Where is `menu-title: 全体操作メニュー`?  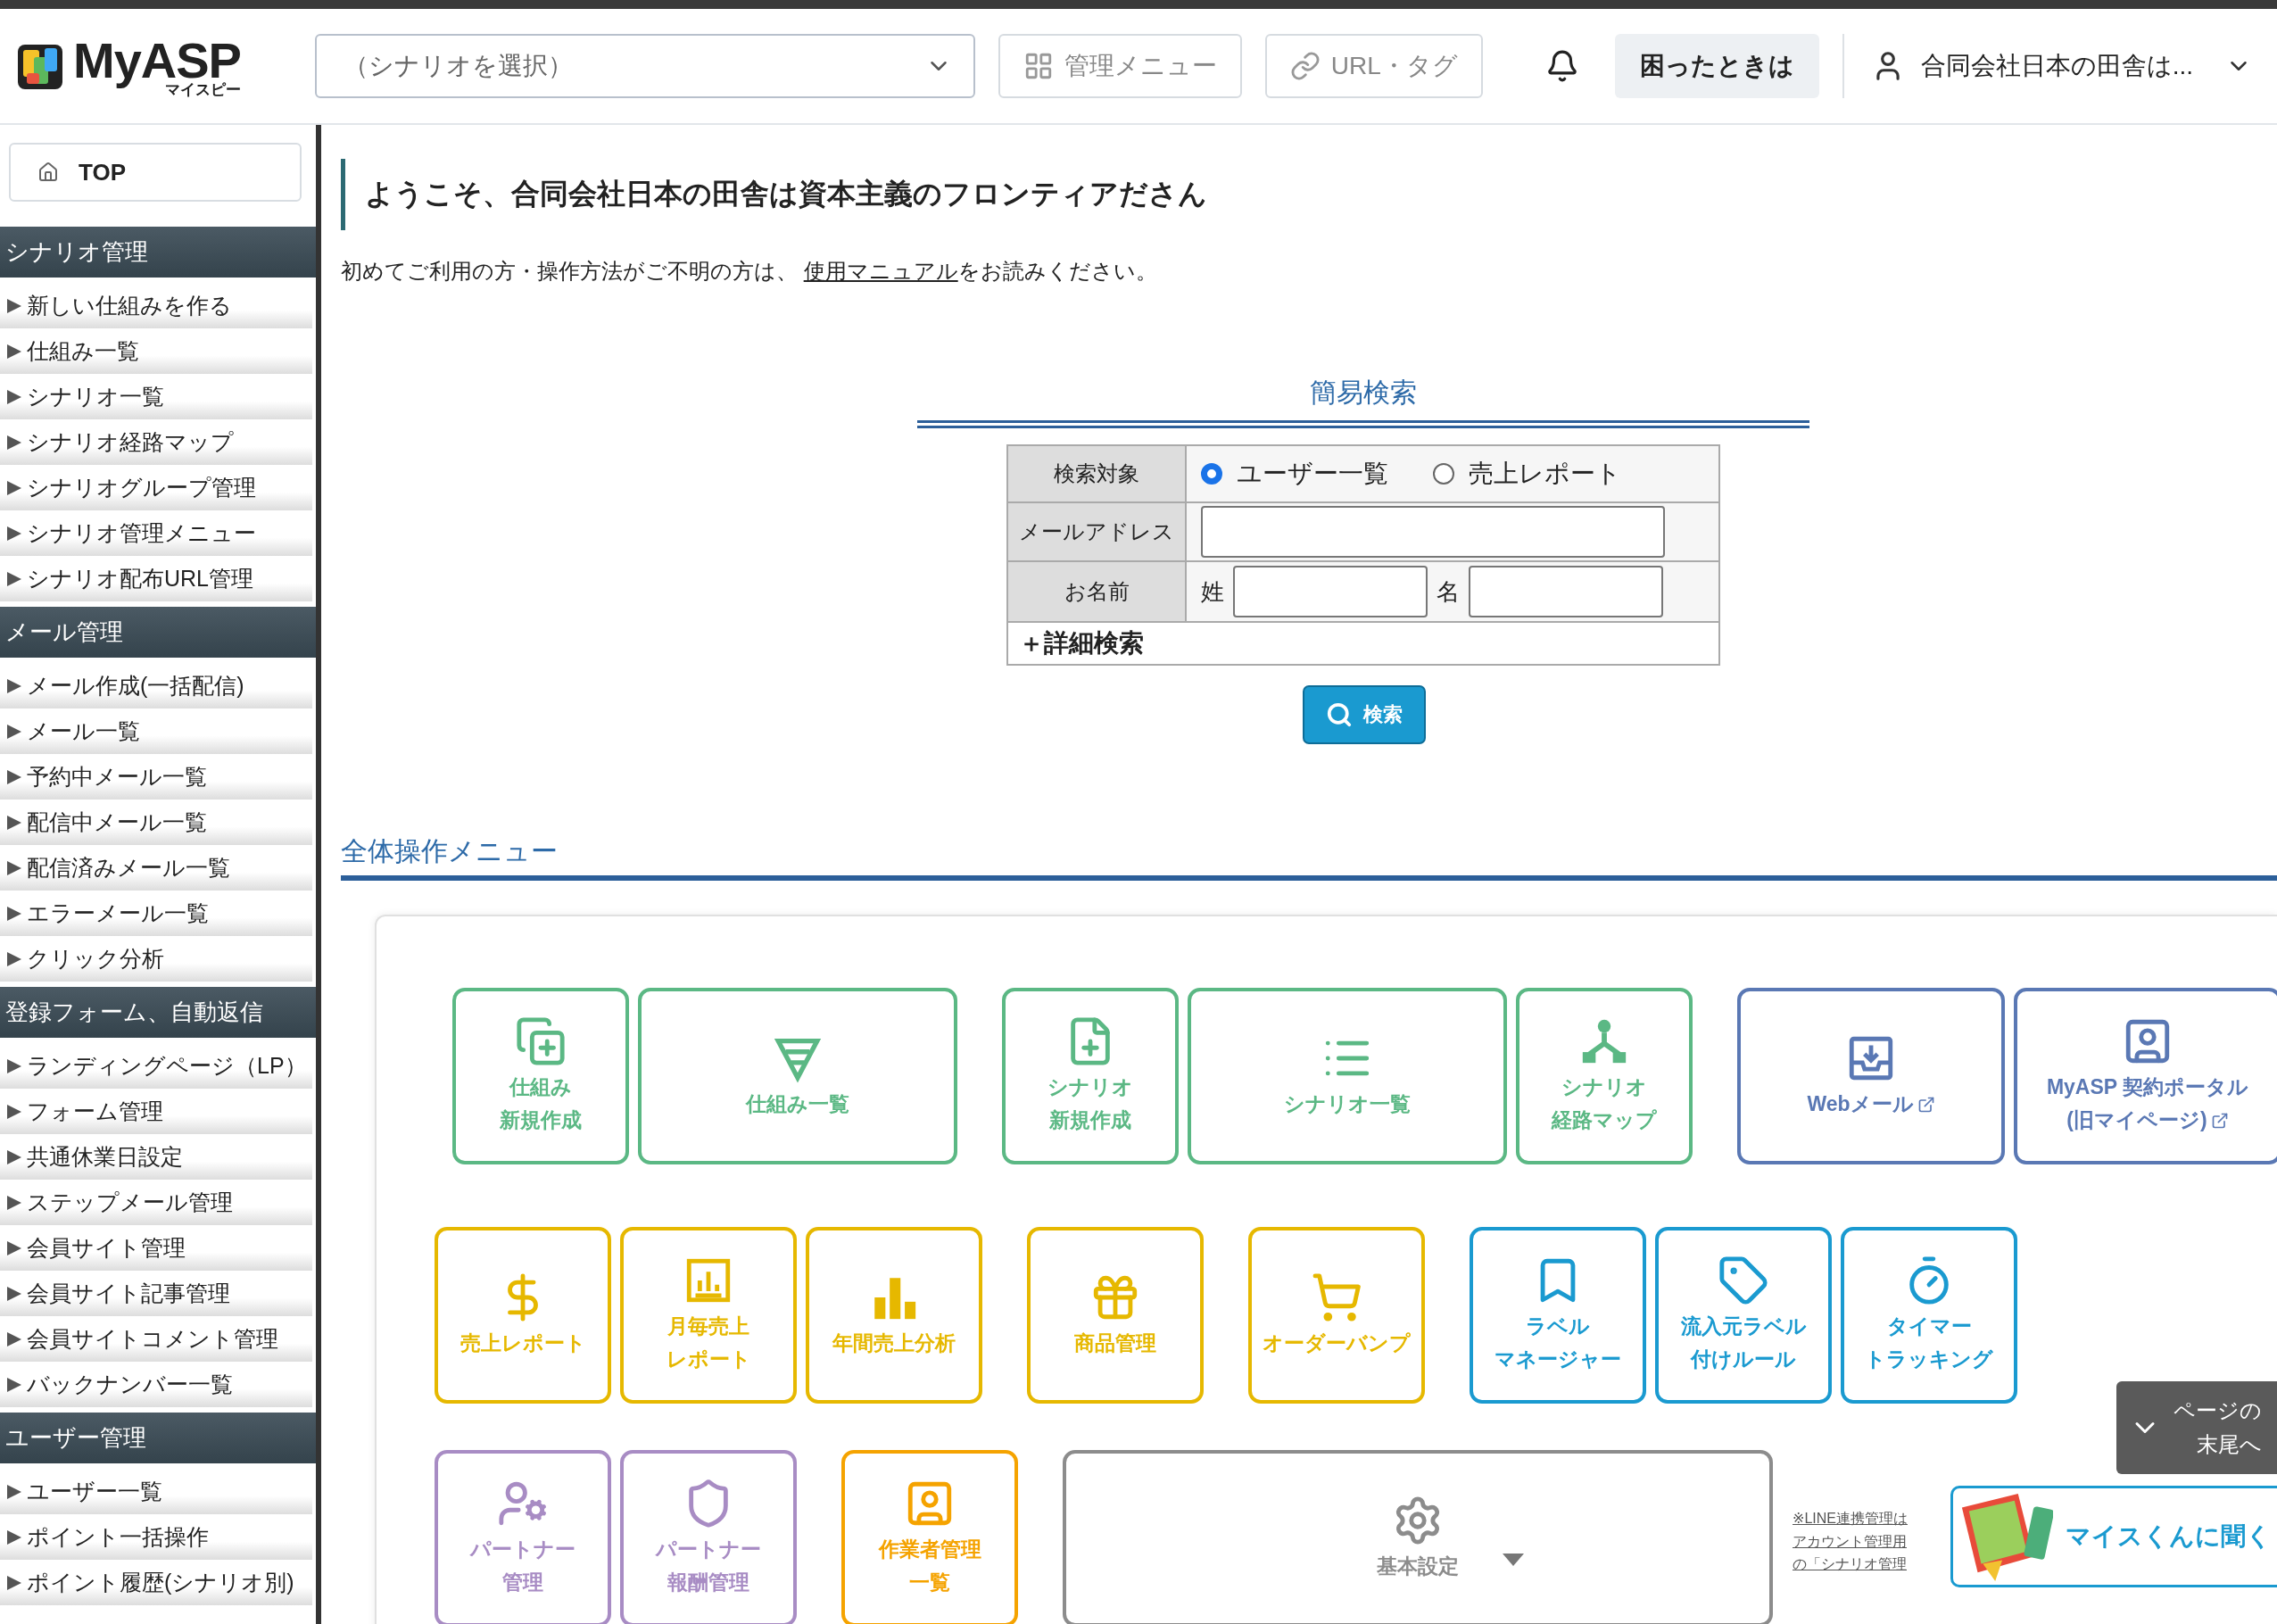 menu-title: 全体操作メニュー is located at coordinates (450, 851).